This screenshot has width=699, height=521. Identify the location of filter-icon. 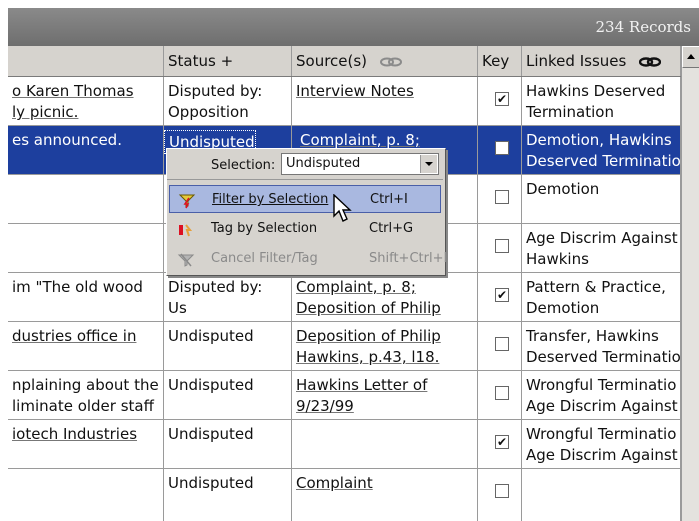
(187, 200).